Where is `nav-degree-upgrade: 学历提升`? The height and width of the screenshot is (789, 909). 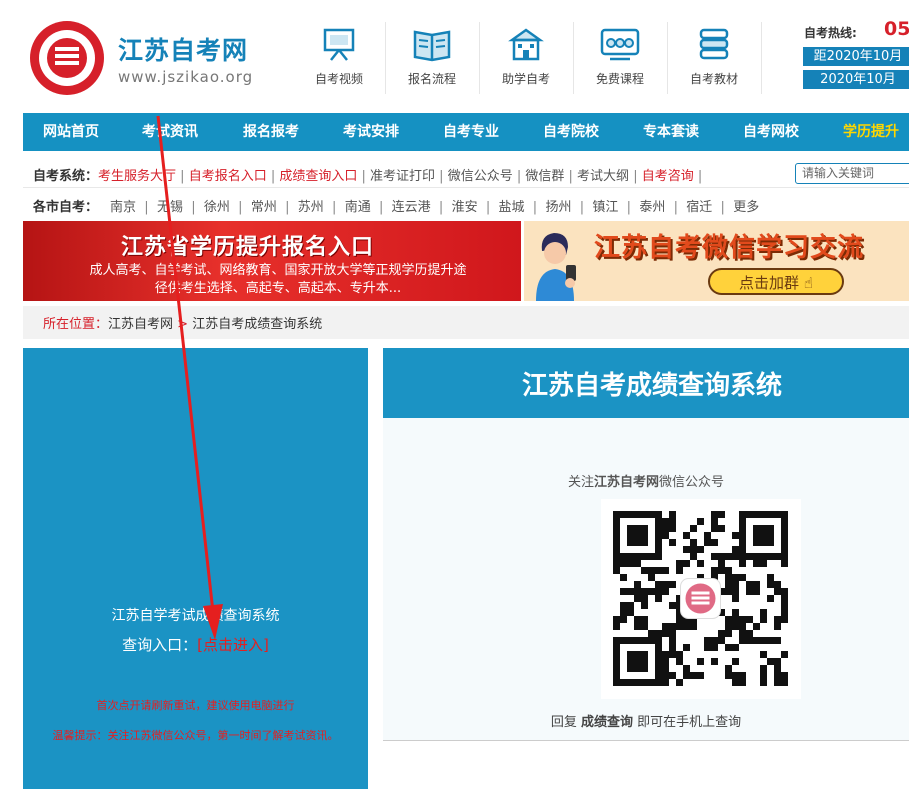
nav-degree-upgrade: 学历提升 is located at coordinates (871, 132).